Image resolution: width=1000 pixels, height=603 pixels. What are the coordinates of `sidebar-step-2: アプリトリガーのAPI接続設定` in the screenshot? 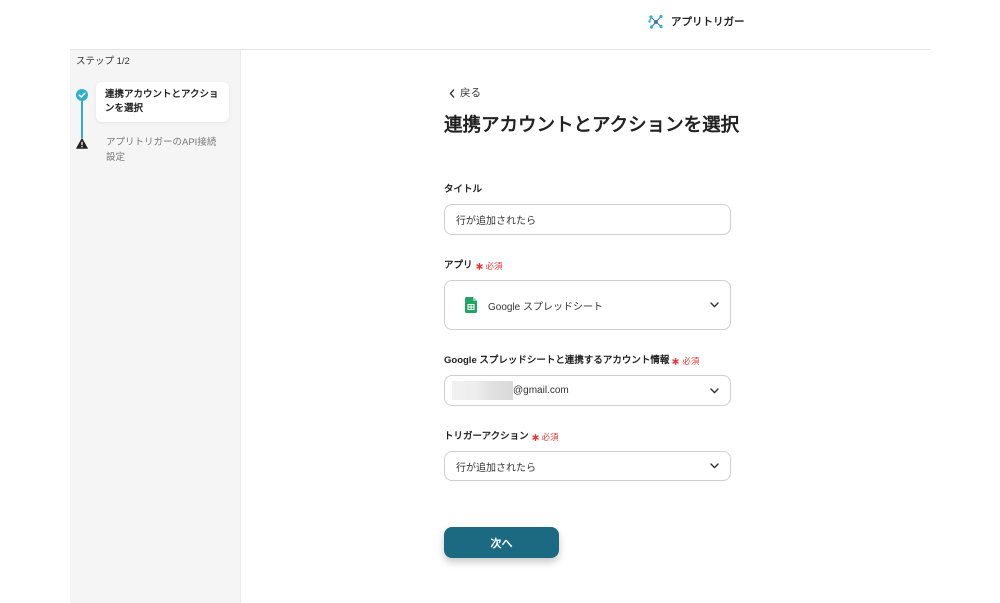 It's located at (168, 150).